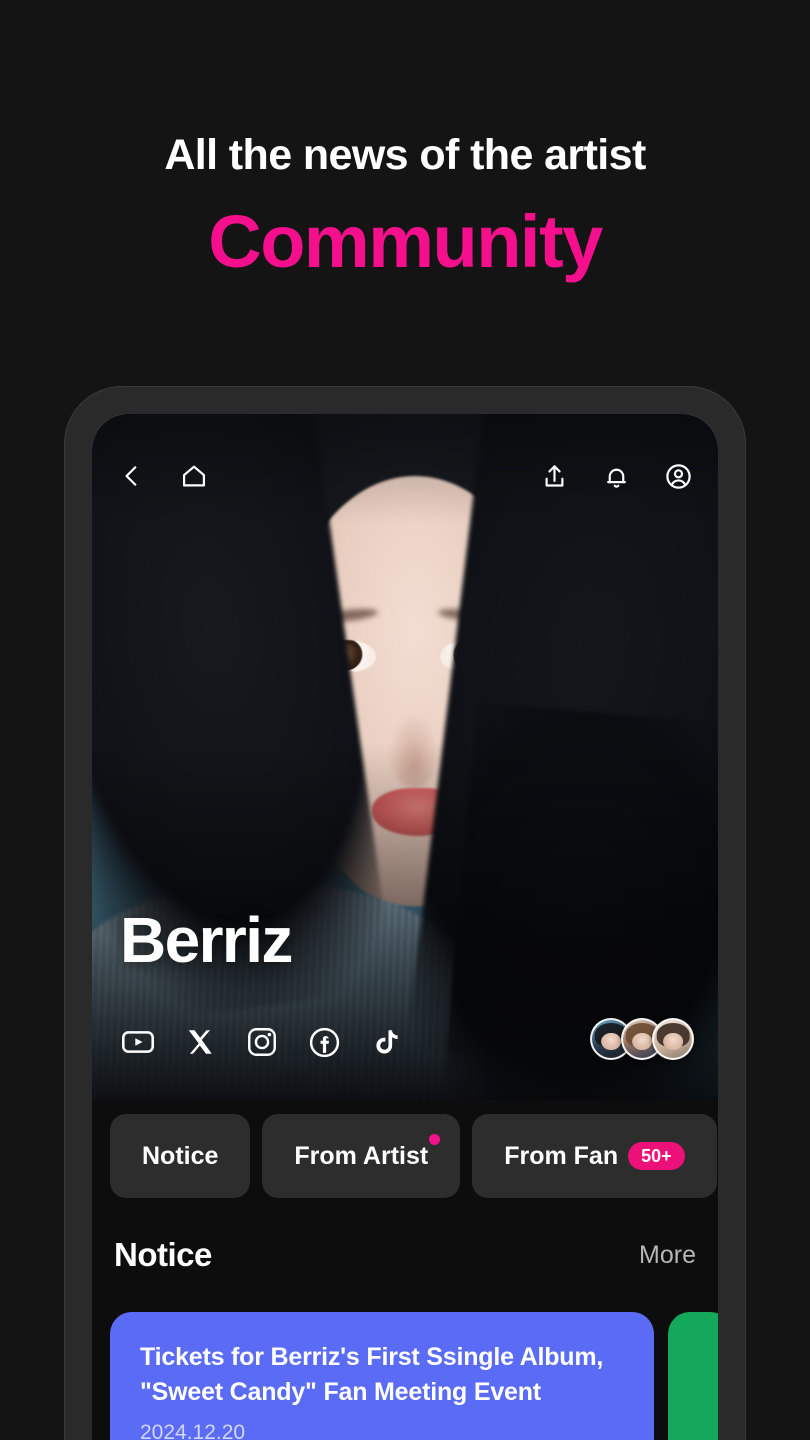 This screenshot has height=1440, width=810. I want to click on tab-notice: Notice, so click(180, 1156).